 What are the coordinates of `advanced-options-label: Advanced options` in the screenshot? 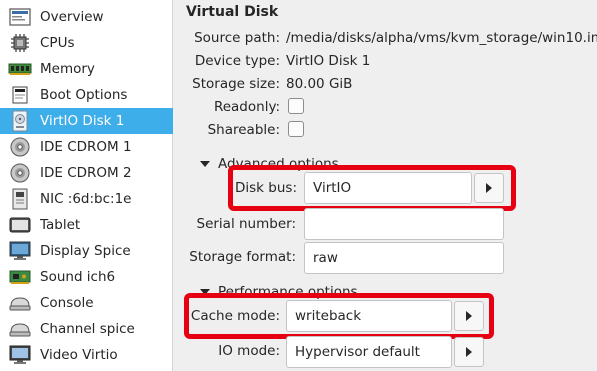 It's located at (278, 164).